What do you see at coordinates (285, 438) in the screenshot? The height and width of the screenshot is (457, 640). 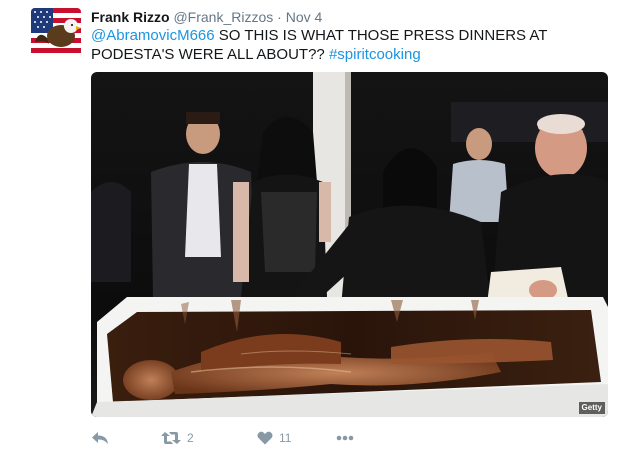 I see `like-count: 11` at bounding box center [285, 438].